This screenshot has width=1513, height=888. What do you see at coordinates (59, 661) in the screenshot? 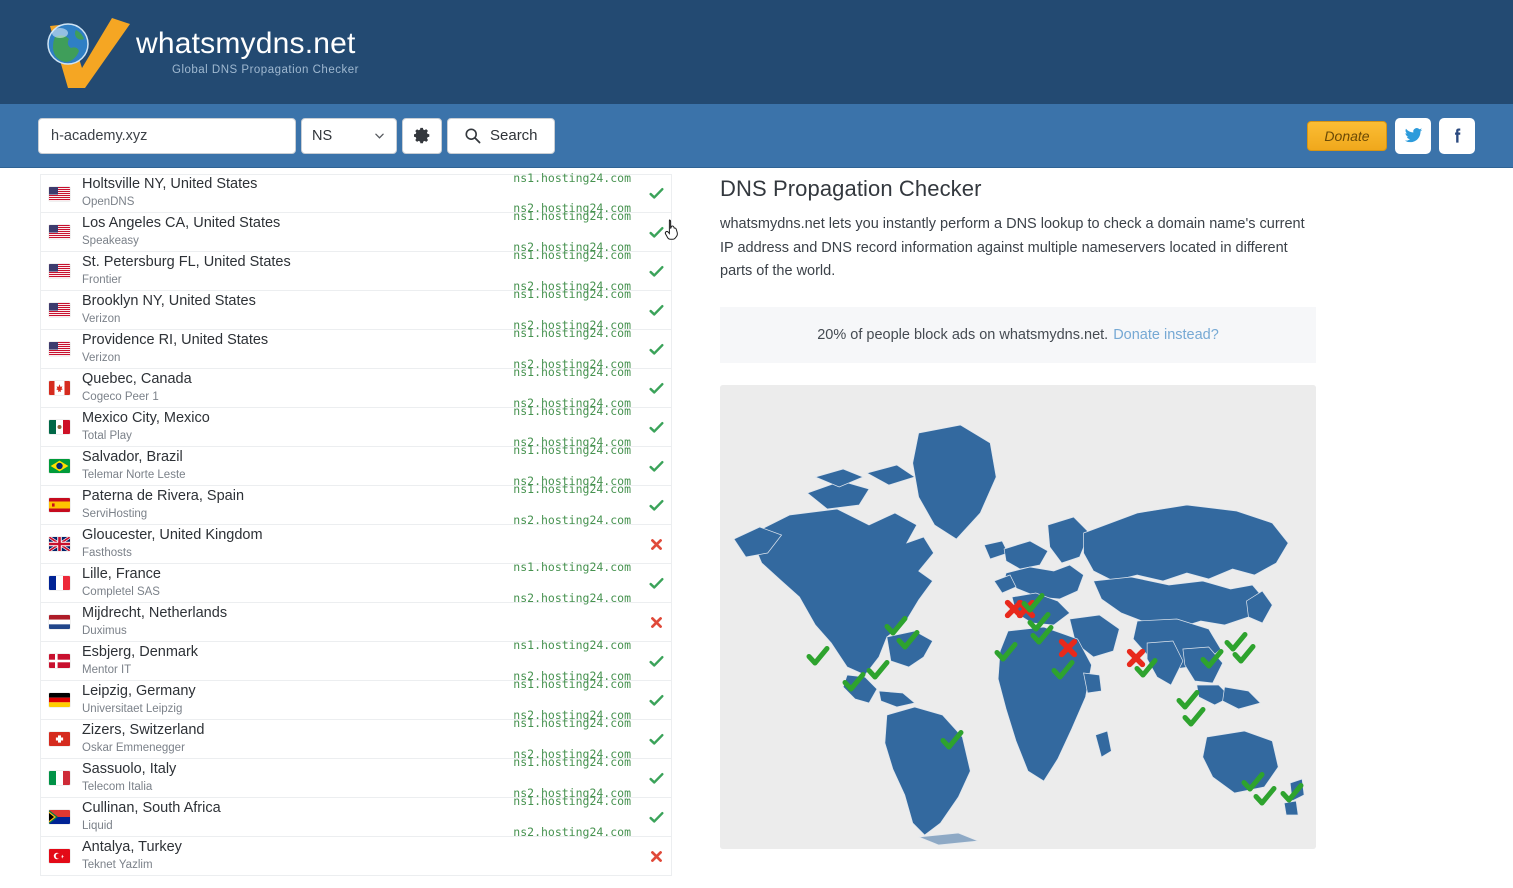
I see `flag-dk-icon` at bounding box center [59, 661].